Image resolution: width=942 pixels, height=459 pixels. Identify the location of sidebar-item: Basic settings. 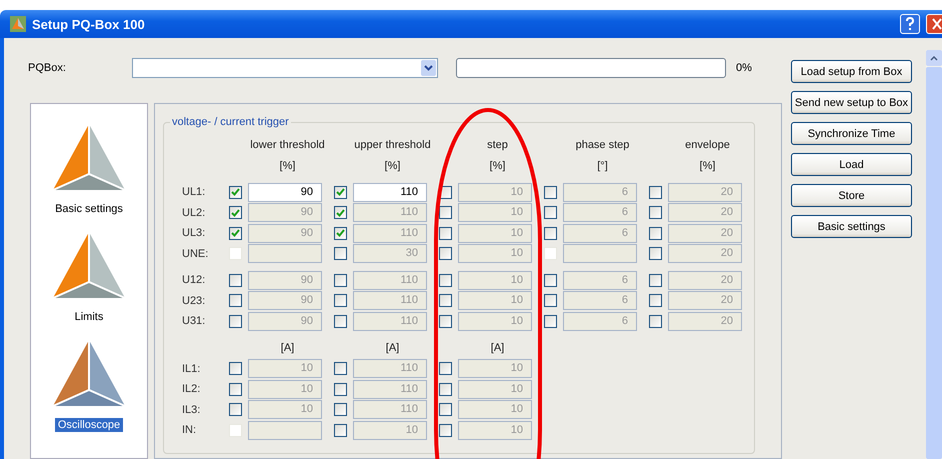
(89, 209).